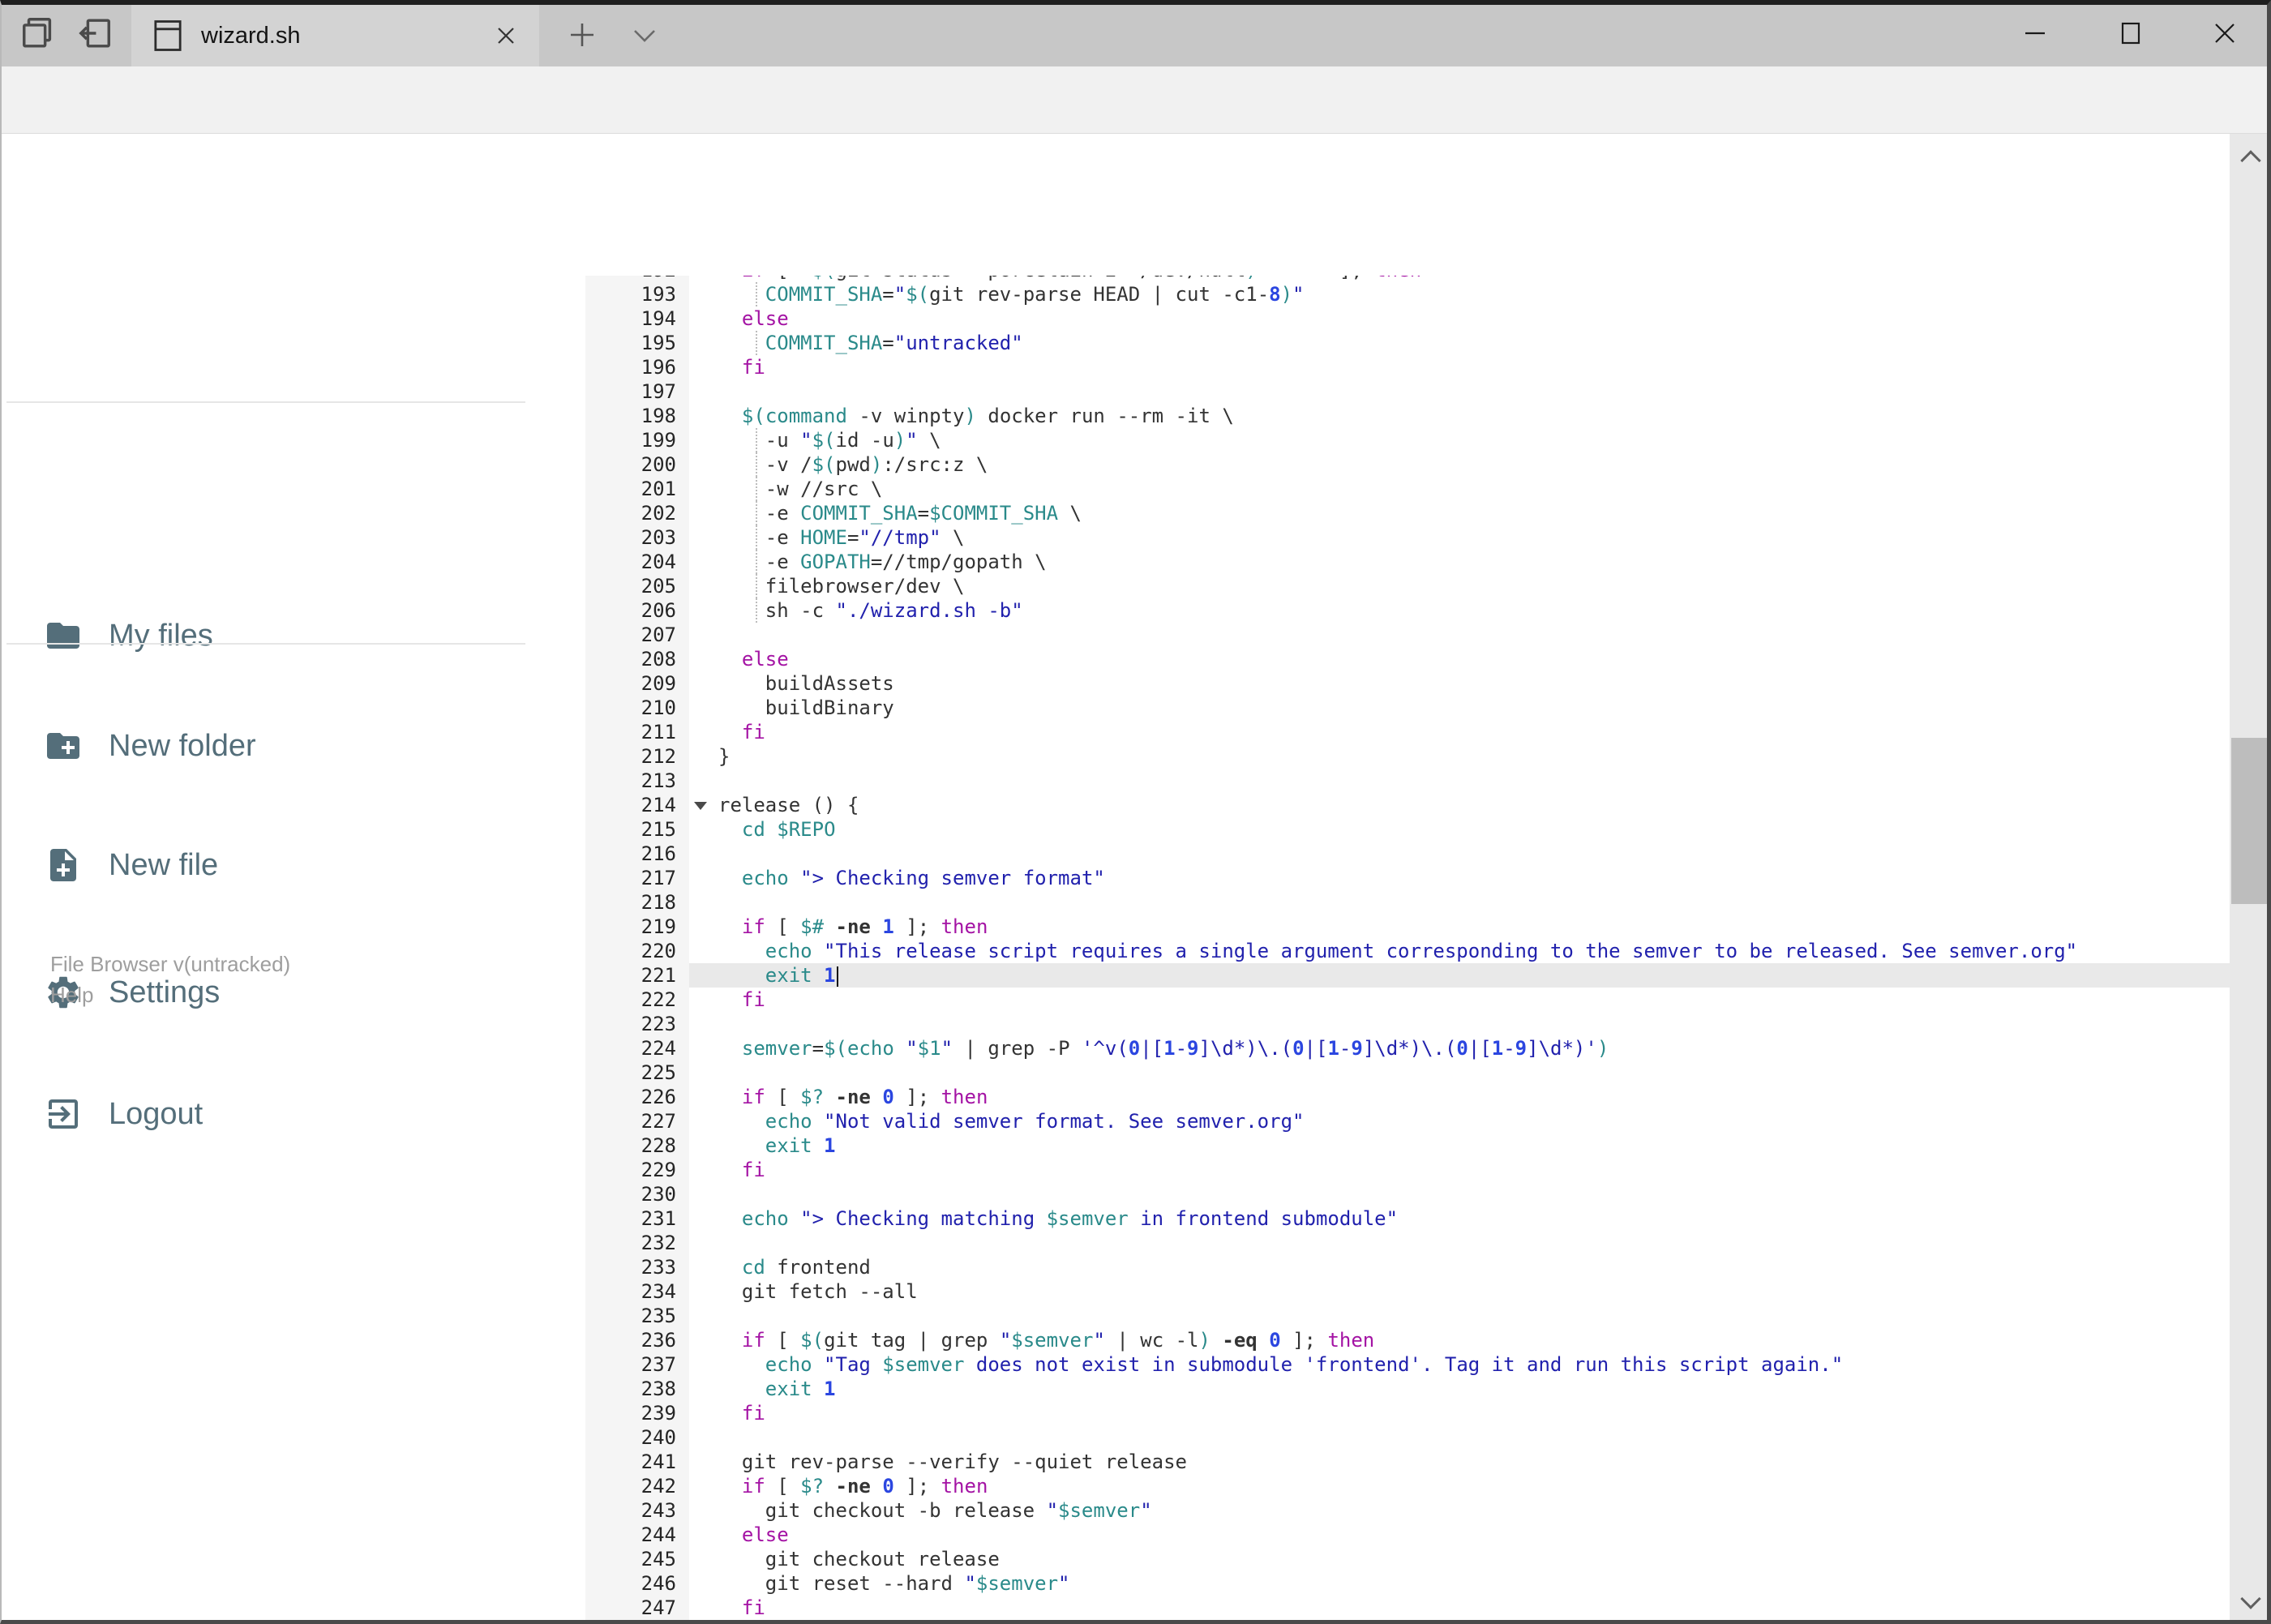 The width and height of the screenshot is (2271, 1624). Describe the element at coordinates (1407, 1510) in the screenshot. I see `code-line-243: 243 git checkout -b release "$semver"` at that location.